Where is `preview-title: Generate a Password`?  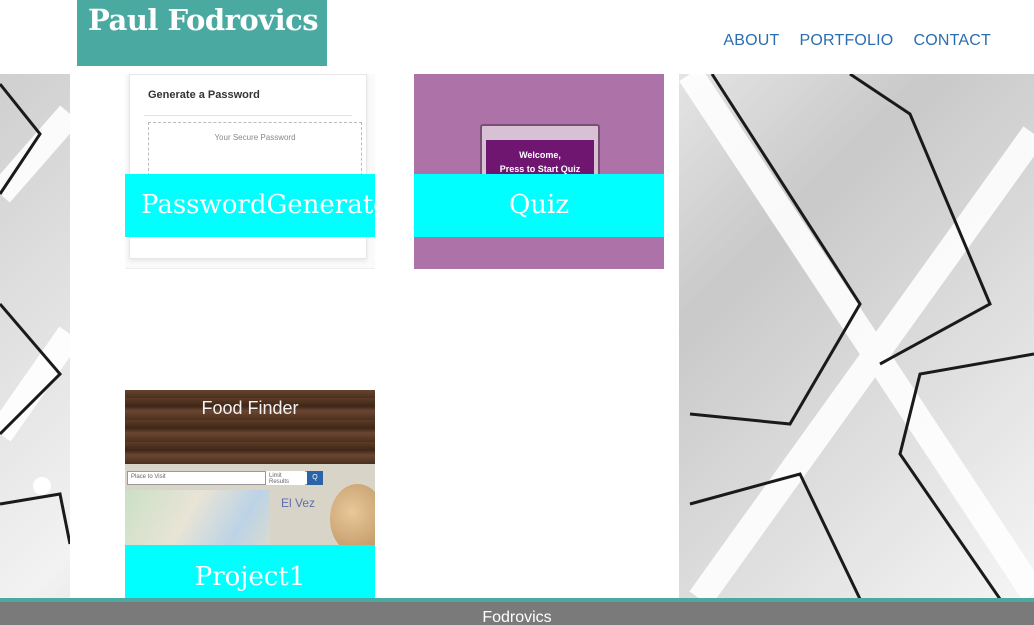
preview-title: Generate a Password is located at coordinates (204, 95).